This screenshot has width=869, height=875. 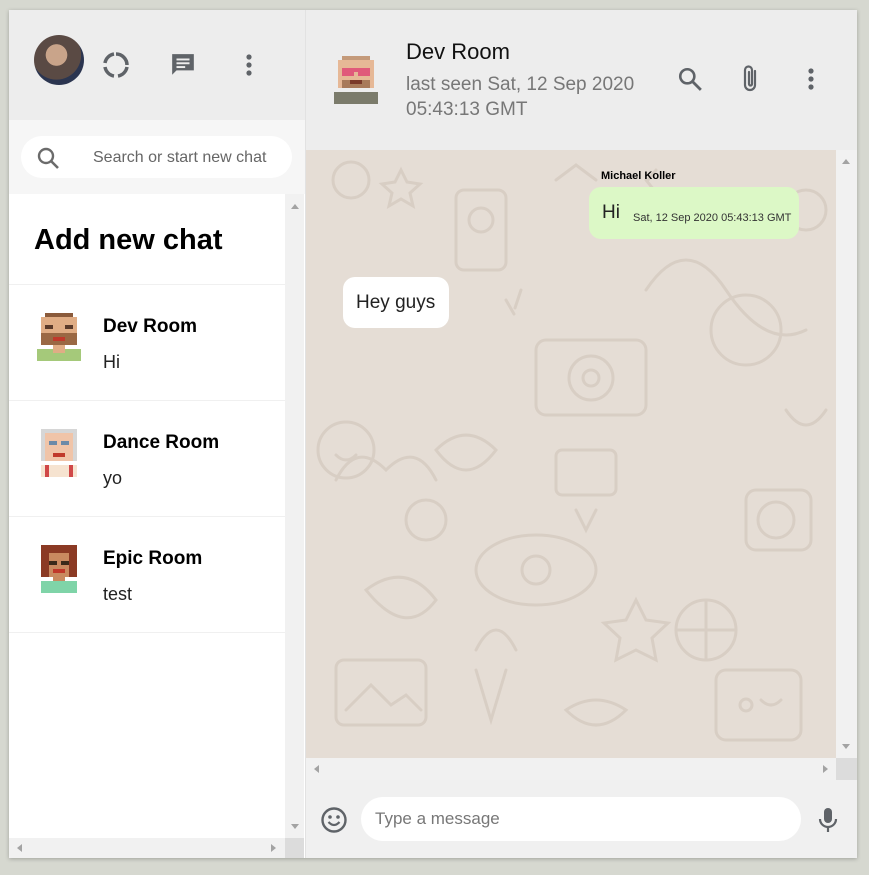 I want to click on chat-last-message: Hi, so click(x=111, y=362).